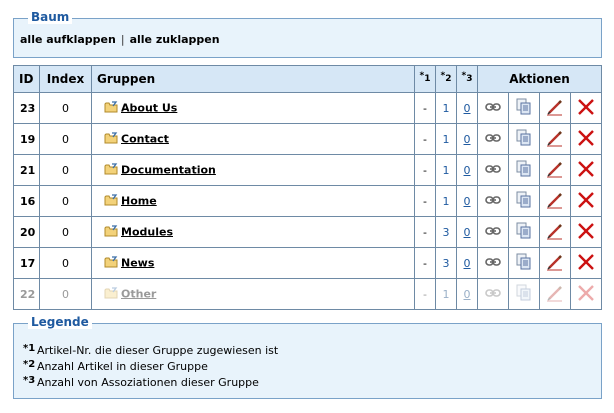  What do you see at coordinates (26, 79) in the screenshot?
I see `header-id: ID` at bounding box center [26, 79].